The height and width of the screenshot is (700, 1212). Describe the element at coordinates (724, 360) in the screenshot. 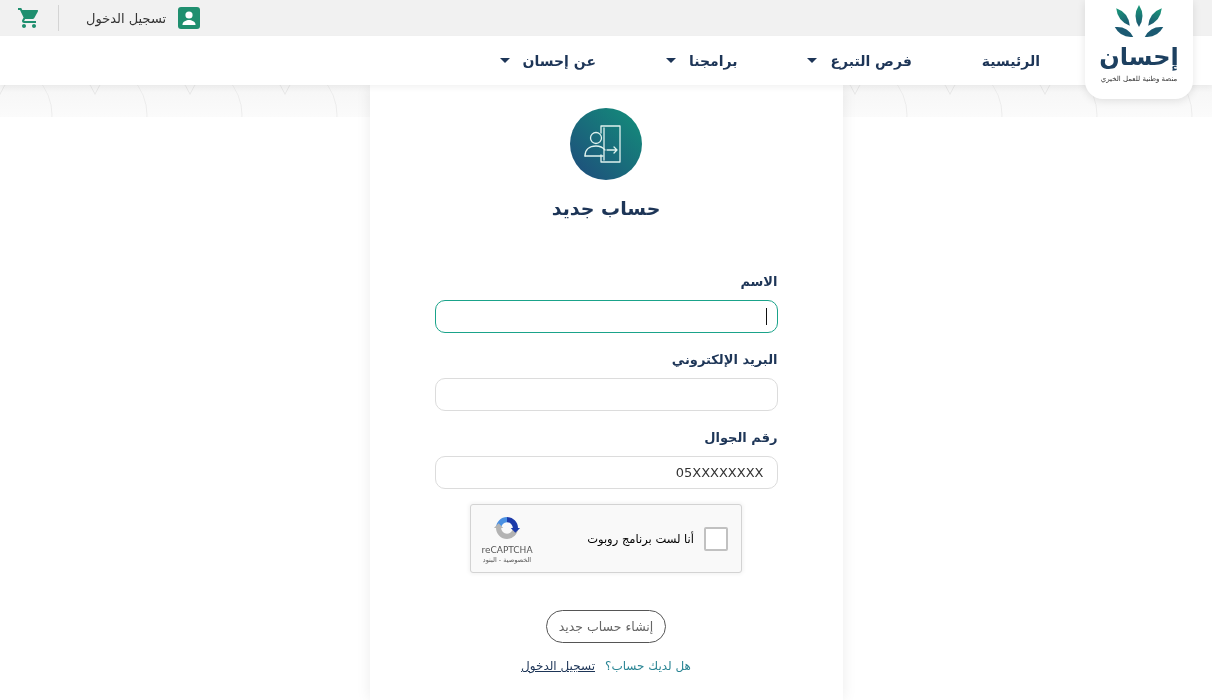

I see `field-label: البريد الإلكتروني` at that location.